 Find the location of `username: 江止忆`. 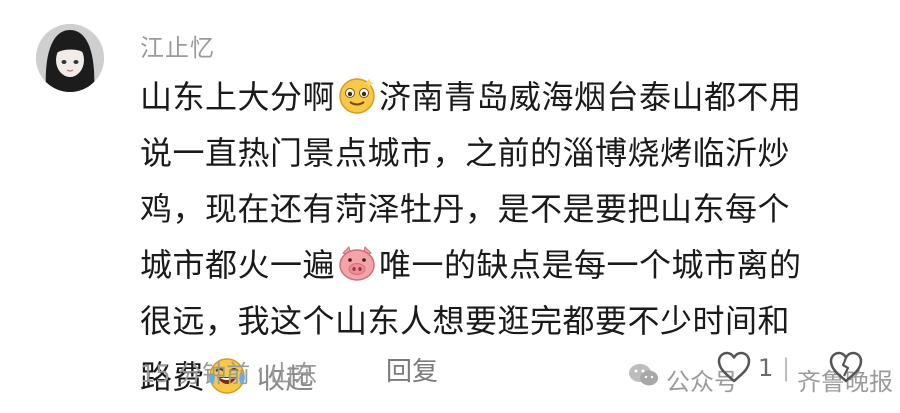

username: 江止忆 is located at coordinates (177, 45).